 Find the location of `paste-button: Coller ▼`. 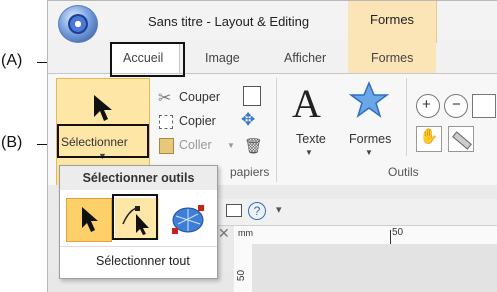

paste-button: Coller ▼ is located at coordinates (198, 146).